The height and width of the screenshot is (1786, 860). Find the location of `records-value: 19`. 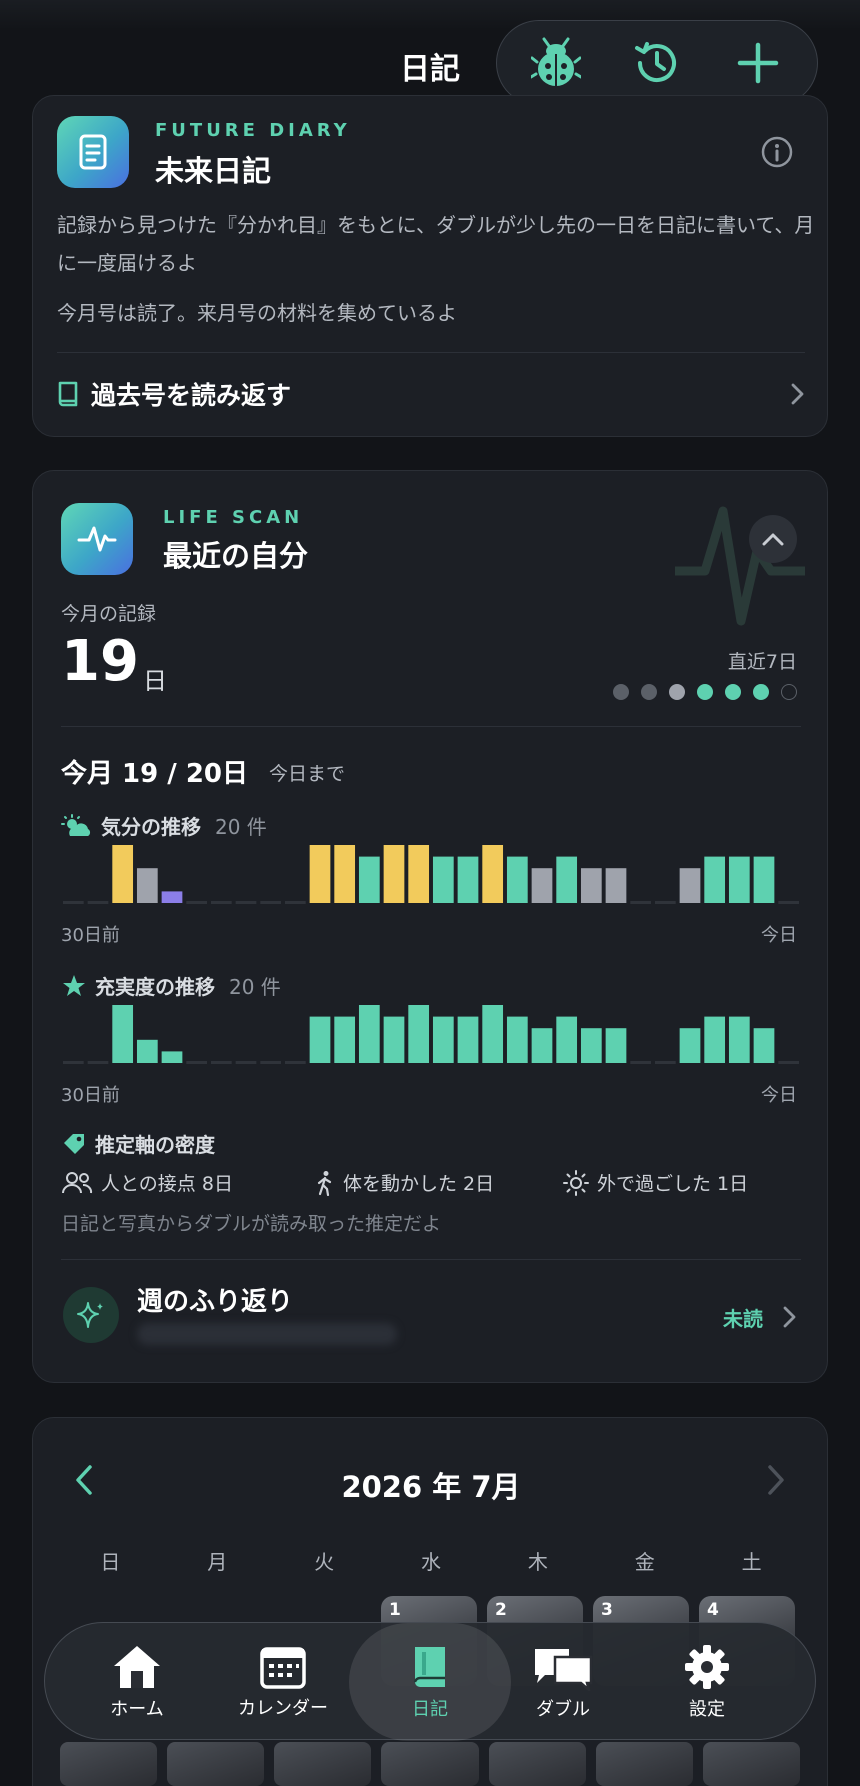

records-value: 19 is located at coordinates (100, 661).